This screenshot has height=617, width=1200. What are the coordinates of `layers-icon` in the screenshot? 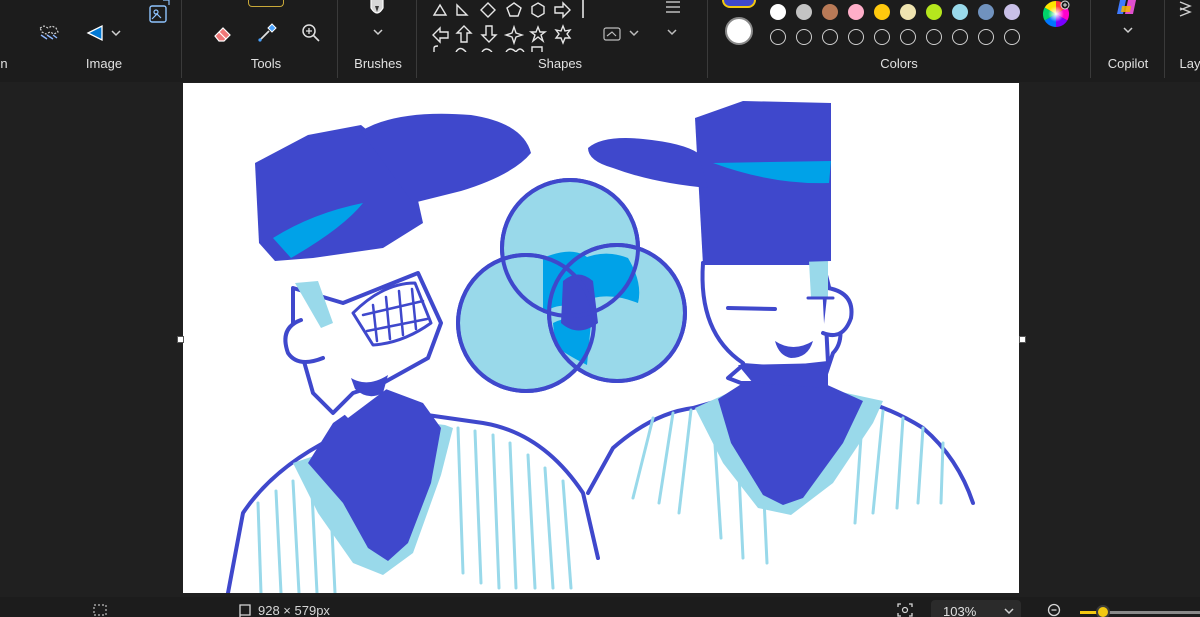 It's located at (1188, 10).